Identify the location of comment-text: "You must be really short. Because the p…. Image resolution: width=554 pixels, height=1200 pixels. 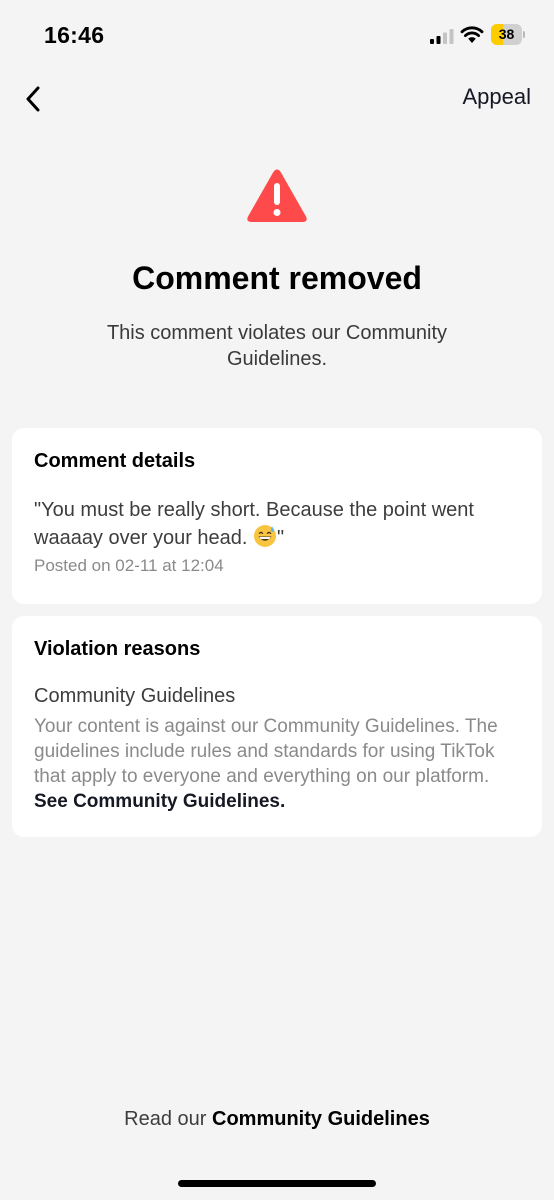
(277, 524).